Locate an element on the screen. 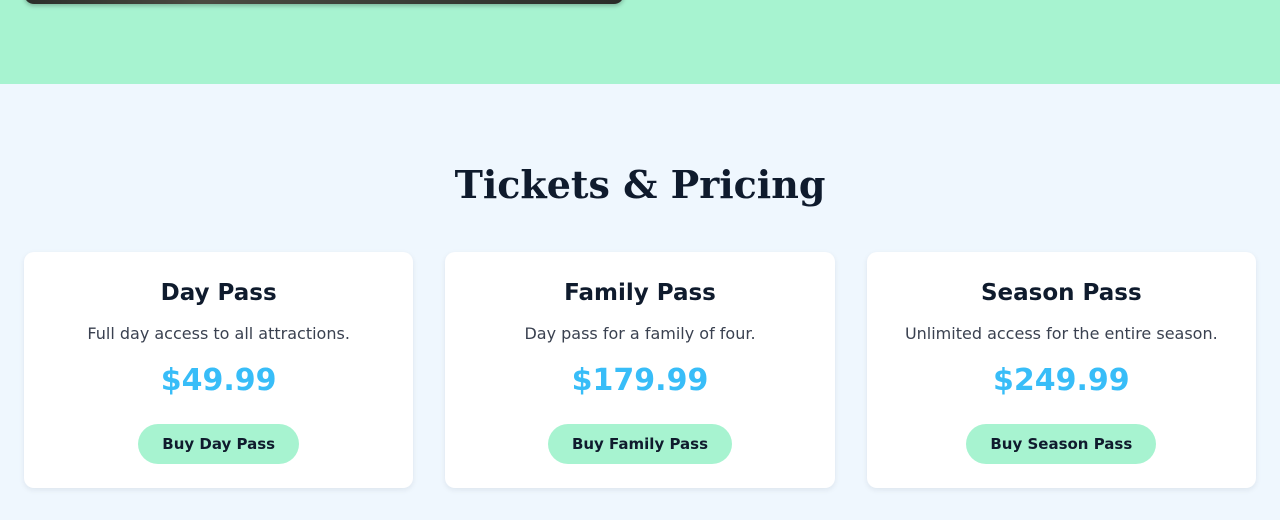 This screenshot has width=1280, height=520. buy-season-pass-button: Buy Season Pass is located at coordinates (1061, 444).